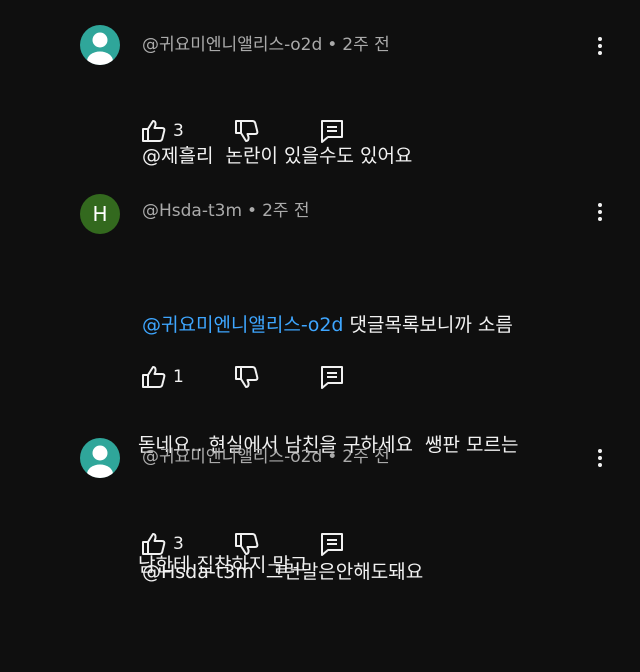 The image size is (640, 672). I want to click on like-button: 1, so click(165, 378).